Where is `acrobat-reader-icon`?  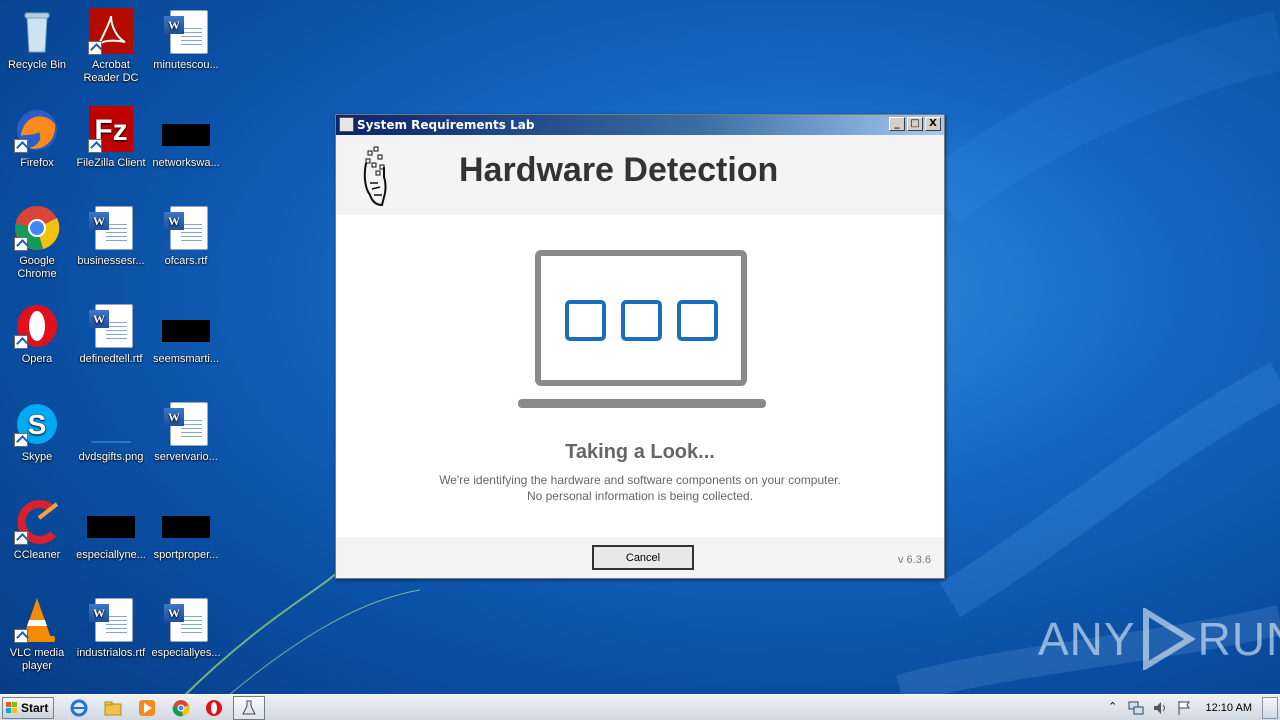
acrobat-reader-icon is located at coordinates (111, 32).